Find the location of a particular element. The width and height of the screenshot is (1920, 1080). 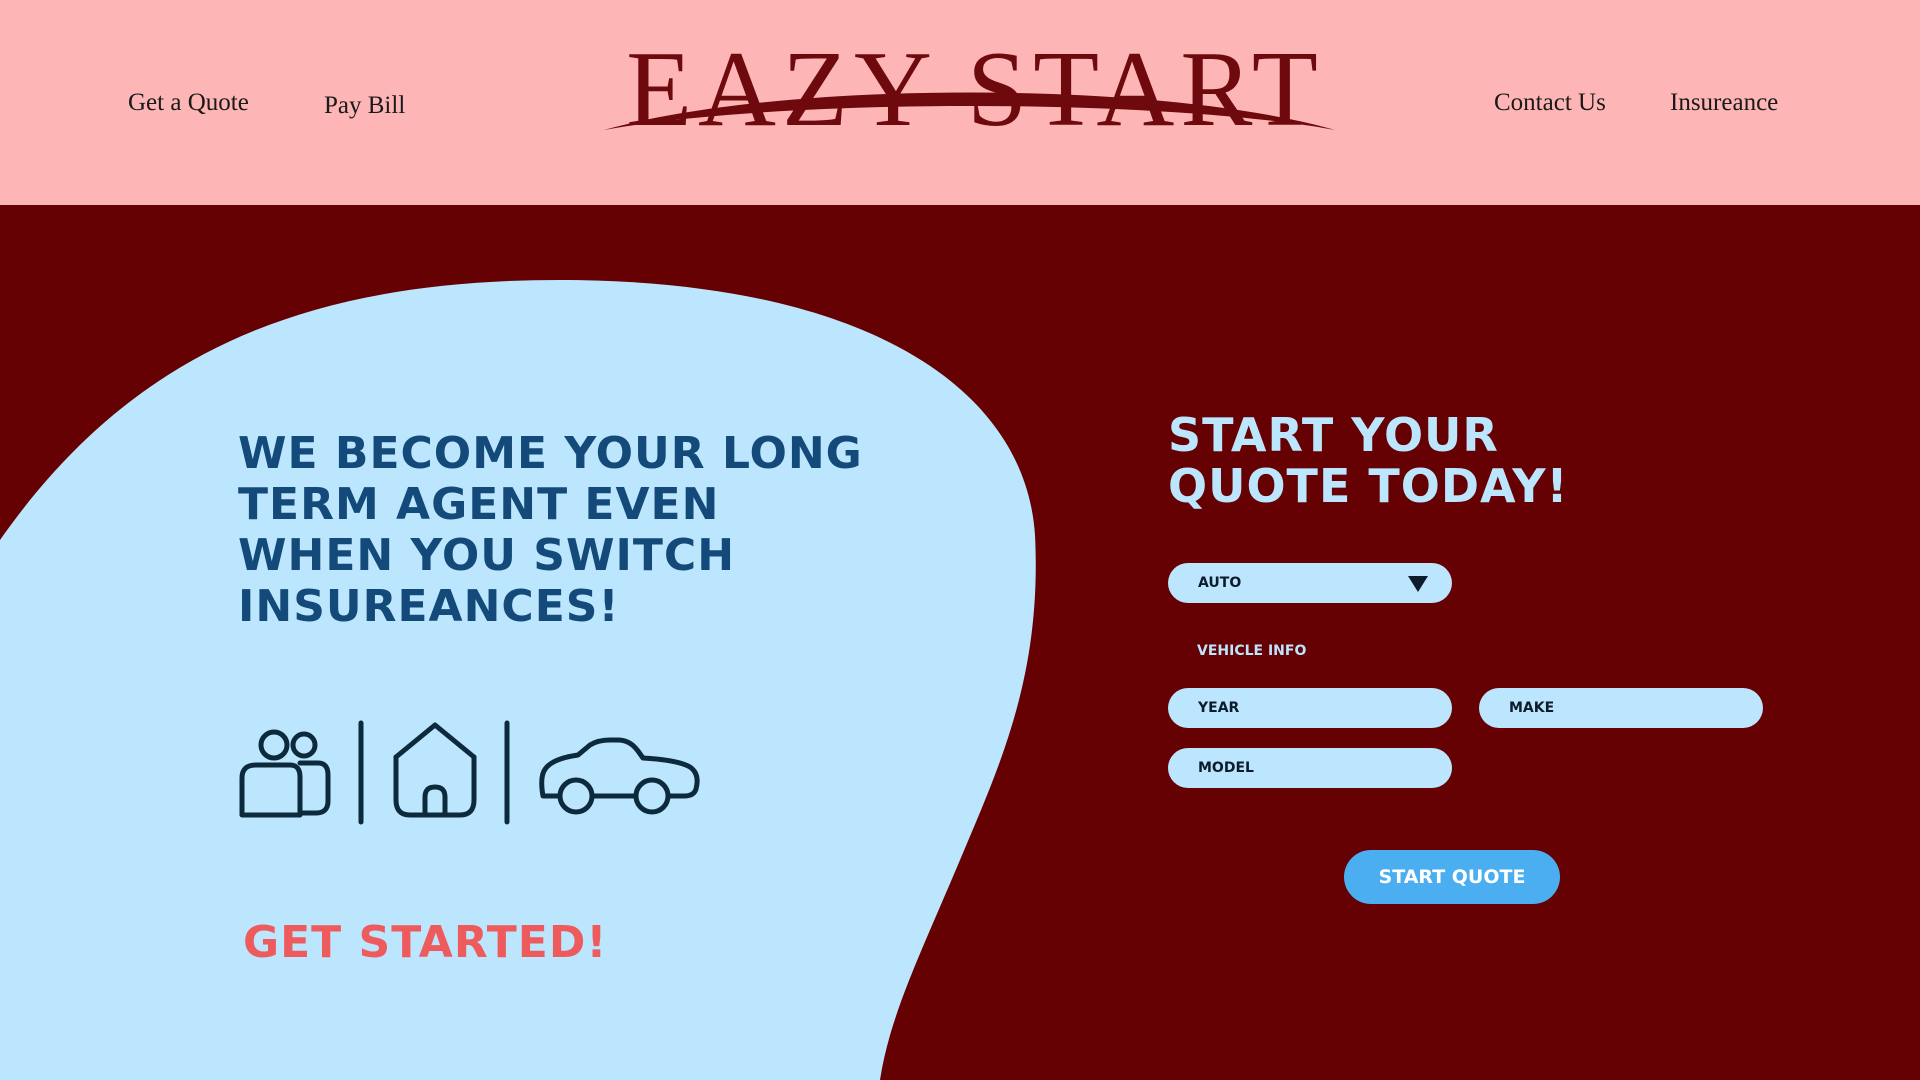

nav-insurance: Insureance is located at coordinates (1724, 103).